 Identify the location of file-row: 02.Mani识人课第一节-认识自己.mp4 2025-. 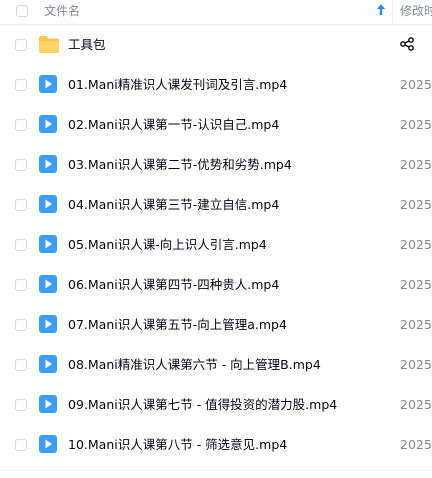
(216, 125).